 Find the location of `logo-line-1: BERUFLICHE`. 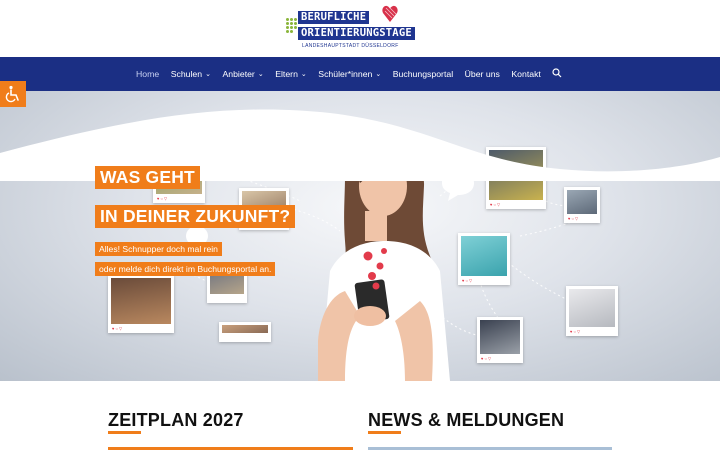

logo-line-1: BERUFLICHE is located at coordinates (334, 17).